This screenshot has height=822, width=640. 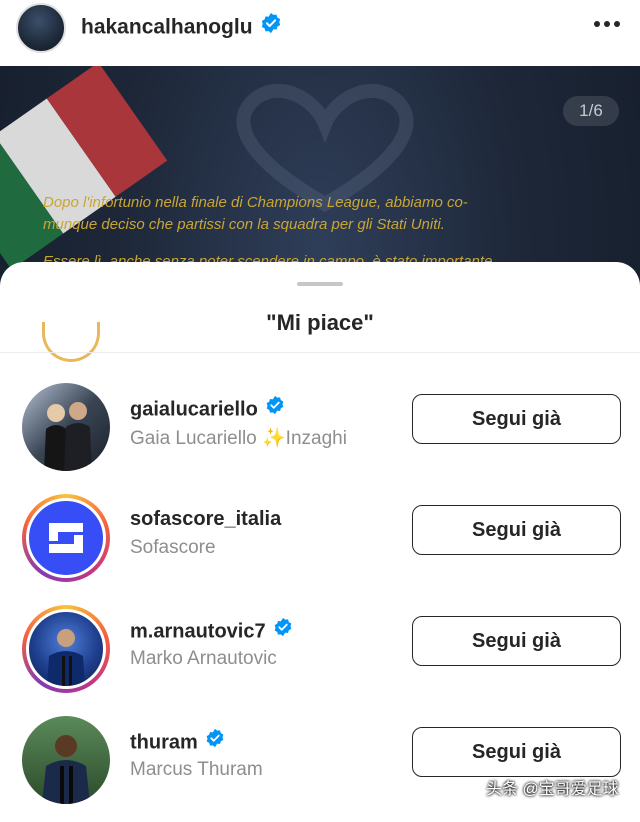 I want to click on sofascore-logo-icon, so click(x=66, y=538).